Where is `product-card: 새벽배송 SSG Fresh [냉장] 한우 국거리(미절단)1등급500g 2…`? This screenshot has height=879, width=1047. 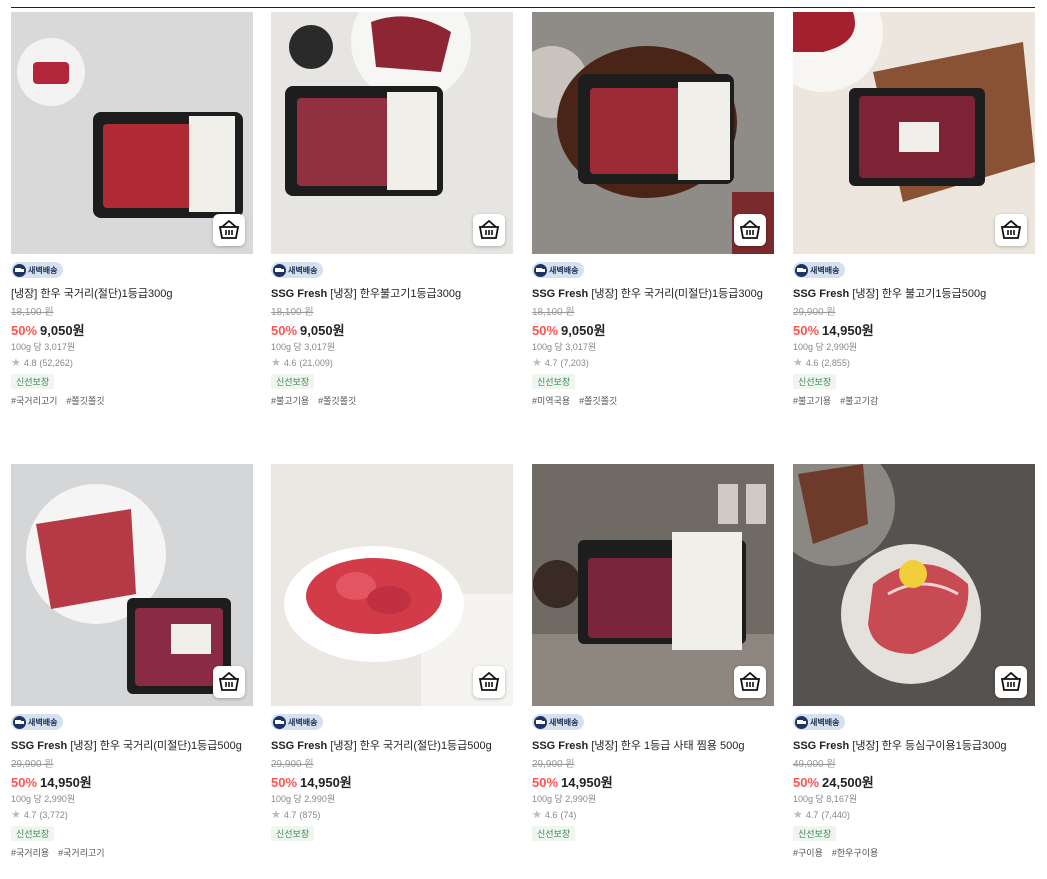 product-card: 새벽배송 SSG Fresh [냉장] 한우 국거리(미절단)1등급500g 2… is located at coordinates (132, 661).